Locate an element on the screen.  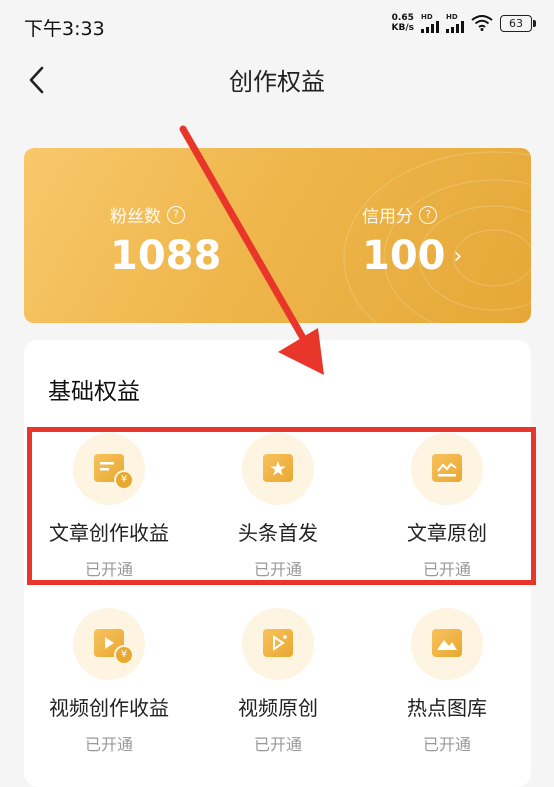
video-income-icon: ¥ is located at coordinates (109, 644).